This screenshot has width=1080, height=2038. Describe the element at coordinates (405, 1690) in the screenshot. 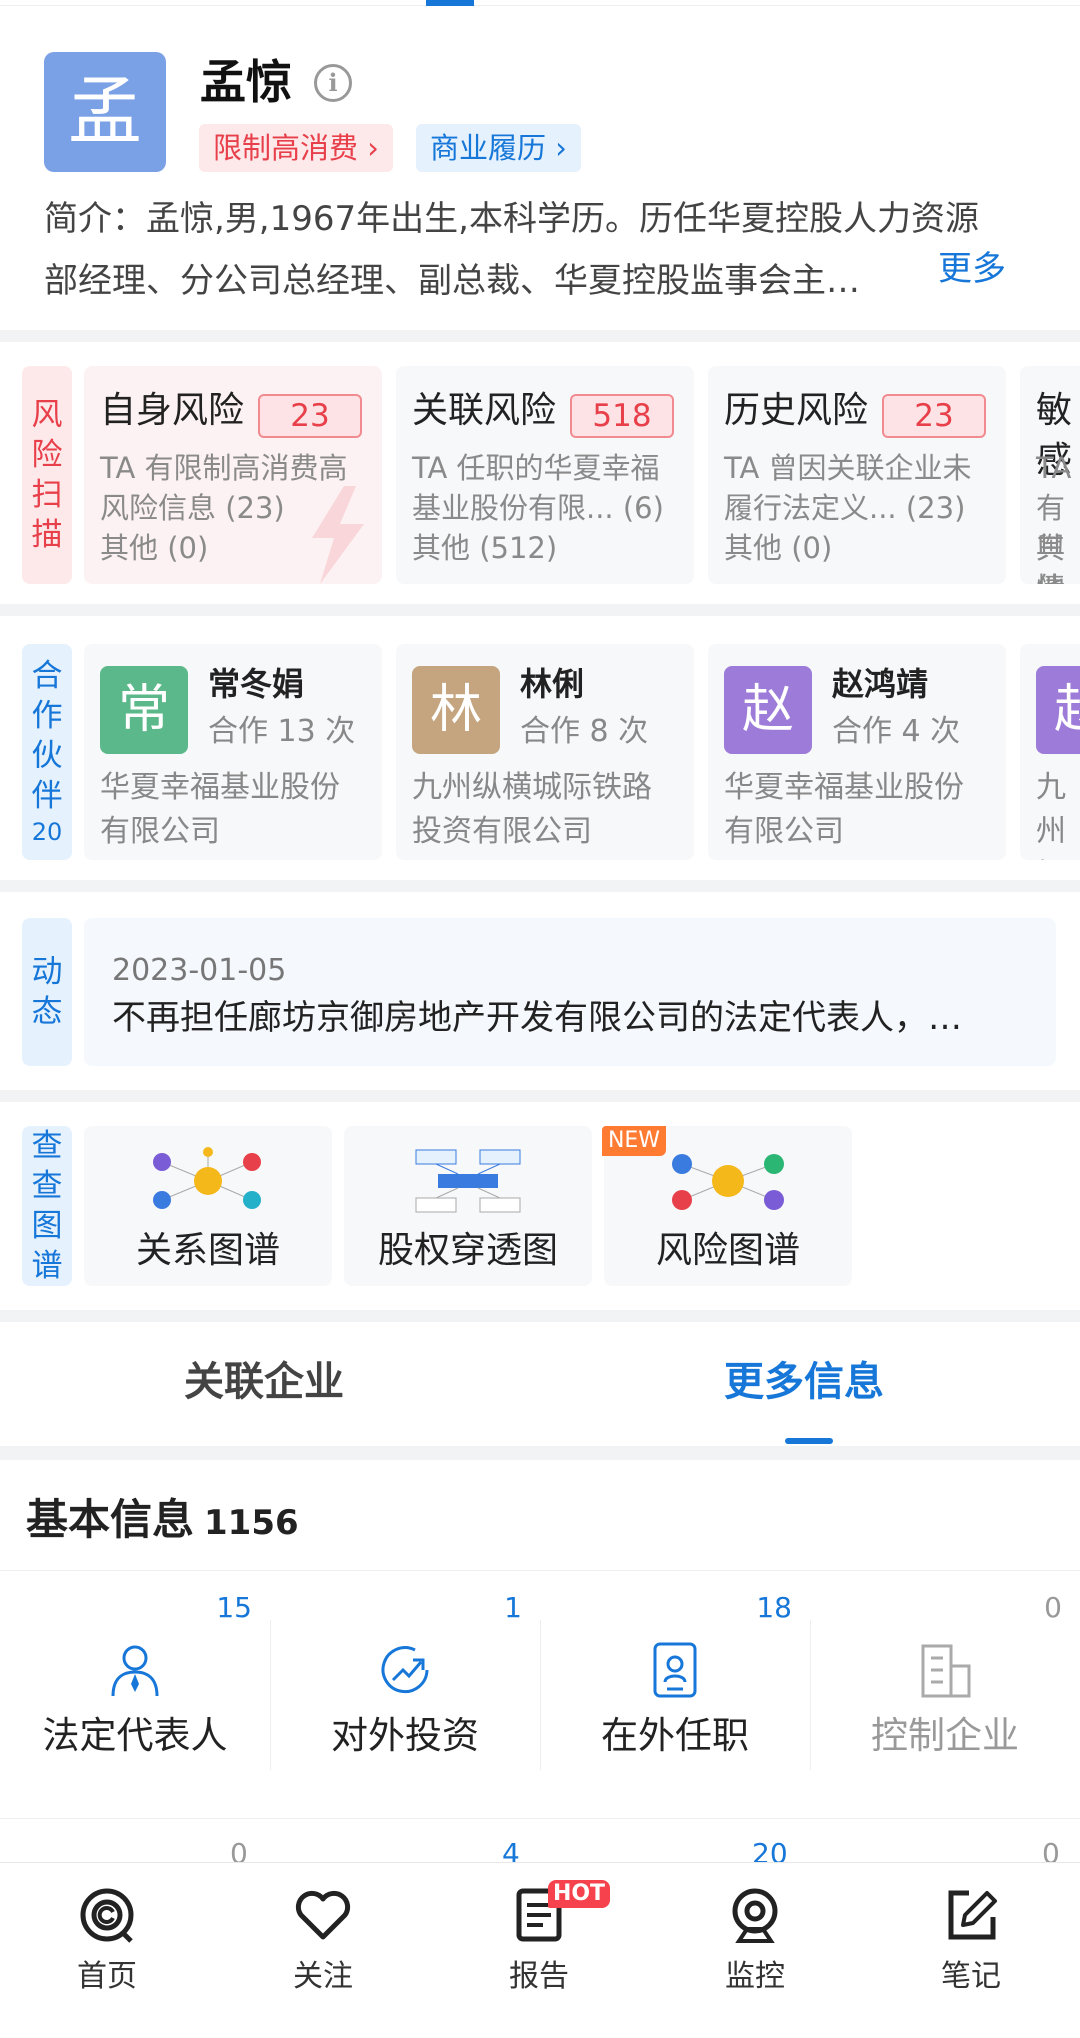

I see `grid-item-investment: 1 对外投资` at that location.